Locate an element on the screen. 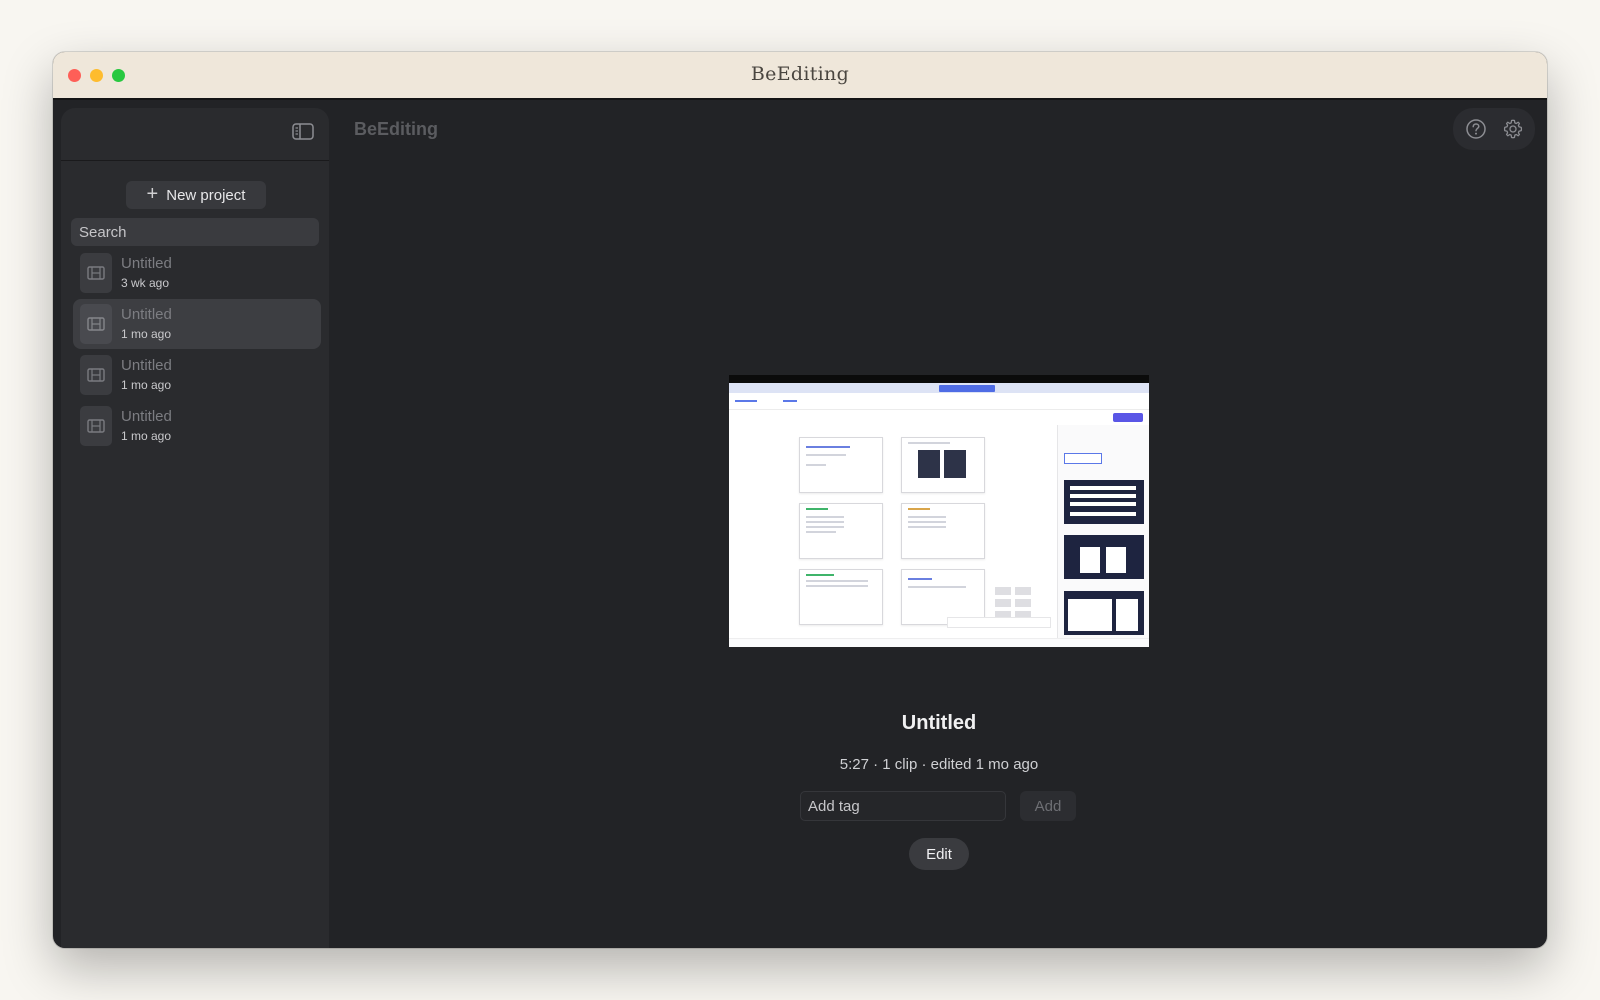  sidebar-header is located at coordinates (195, 134).